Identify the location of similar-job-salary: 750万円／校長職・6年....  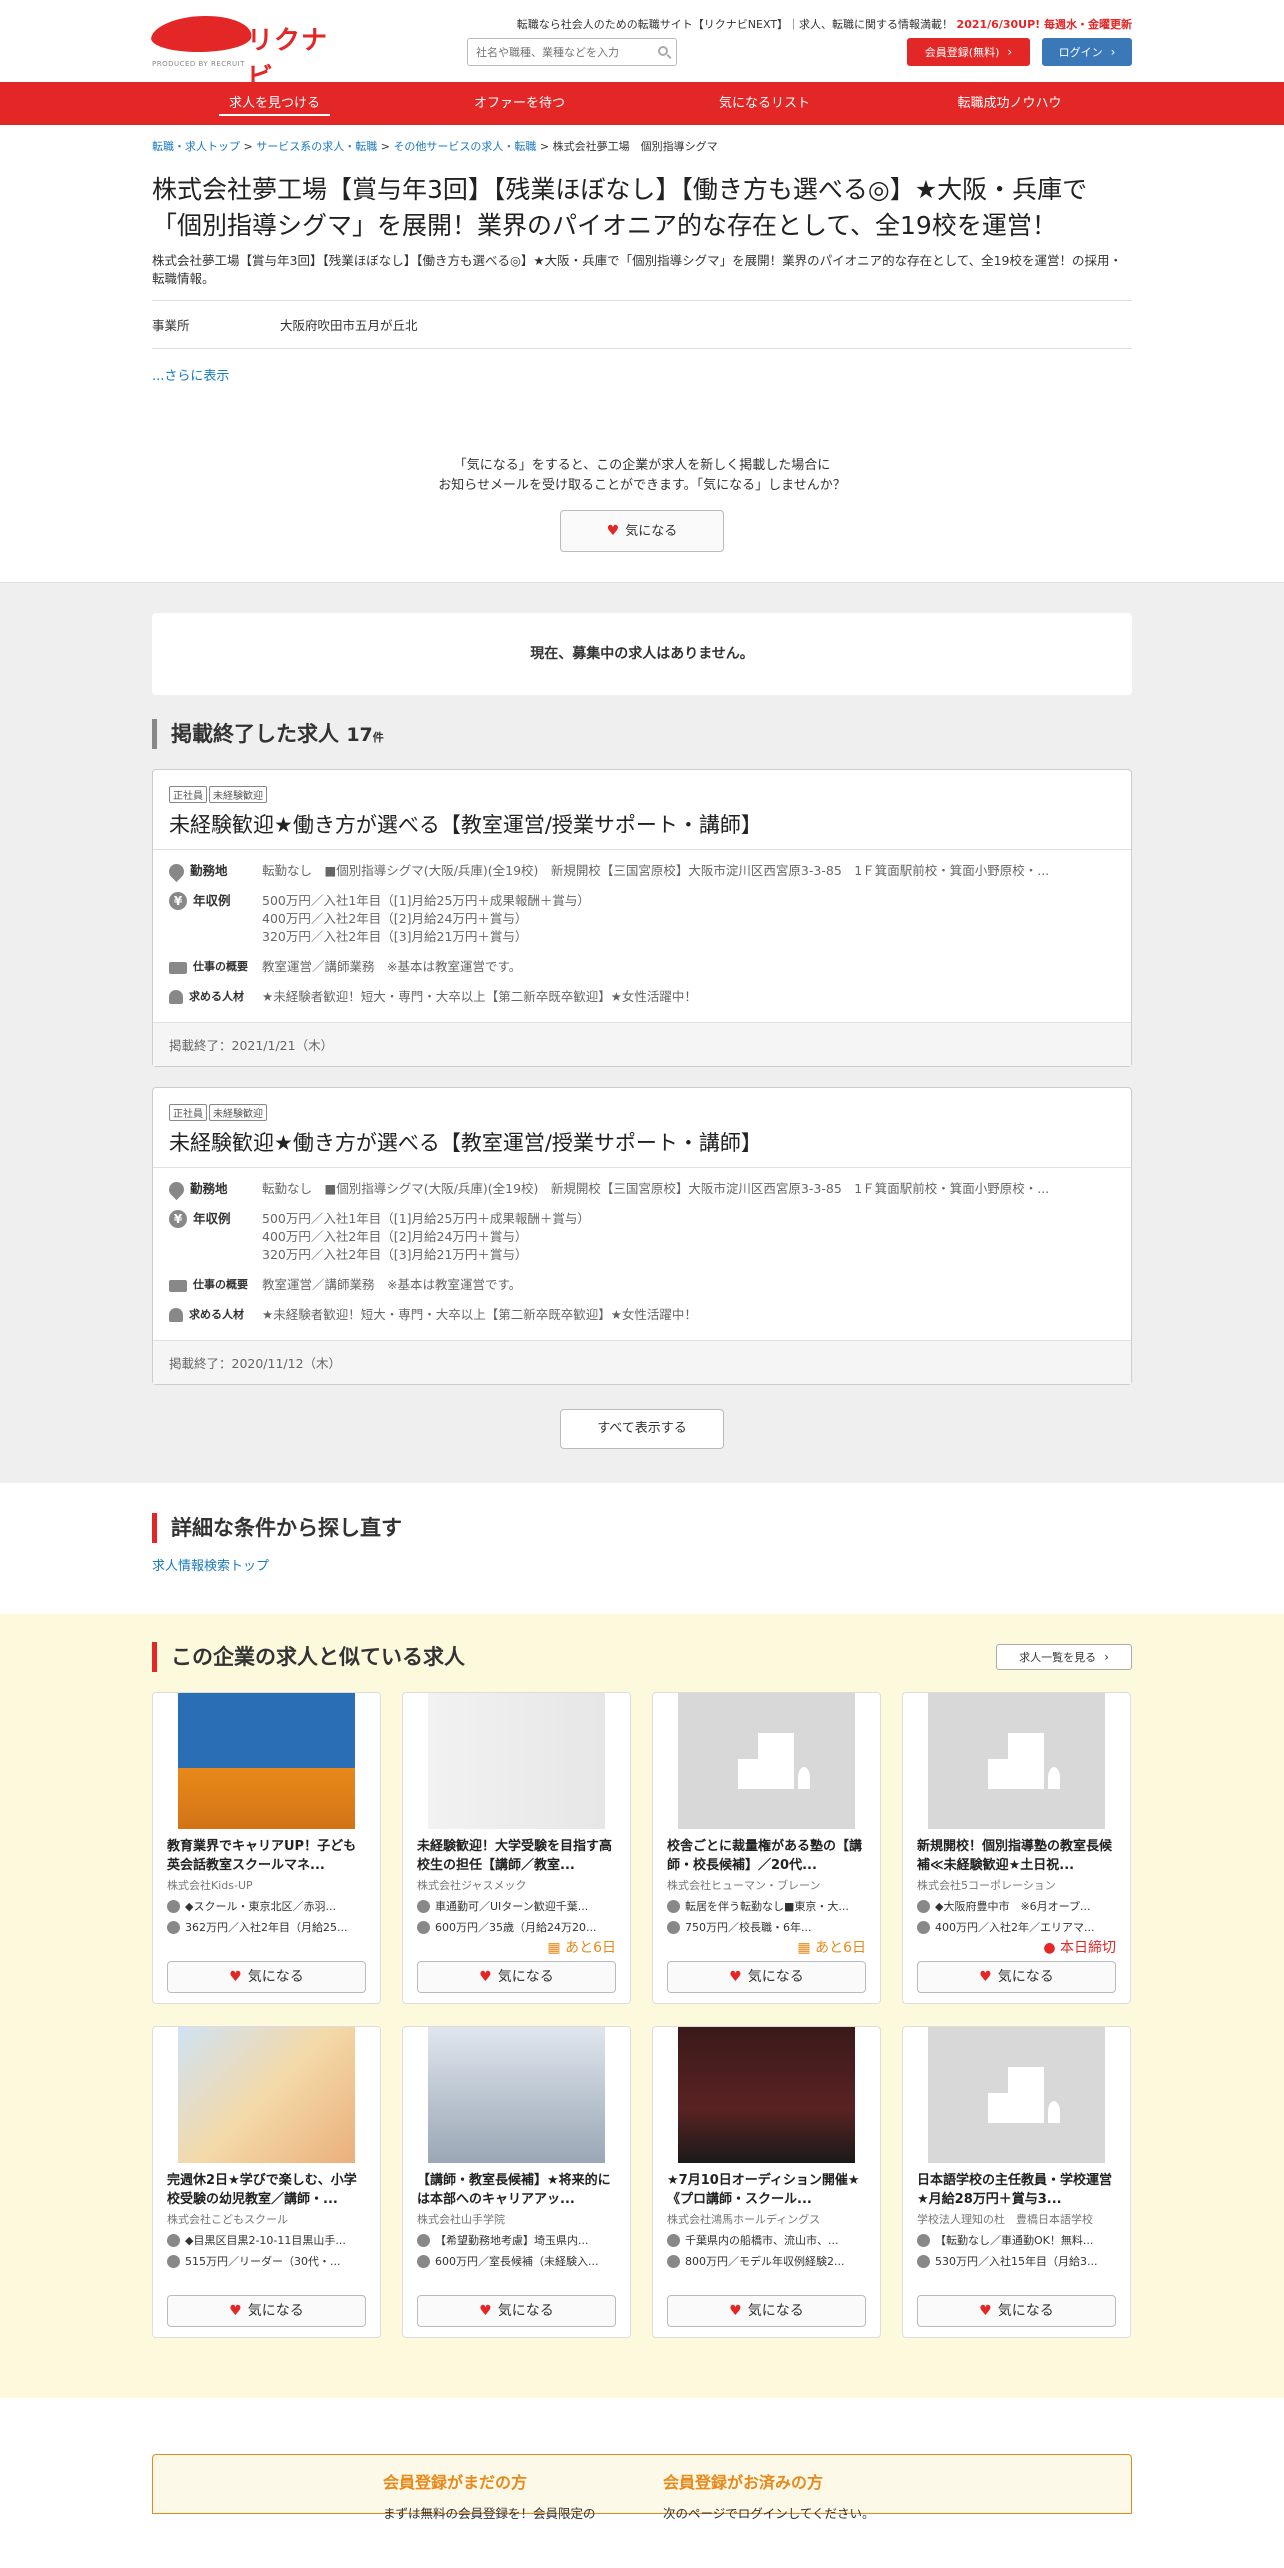
(766, 1927).